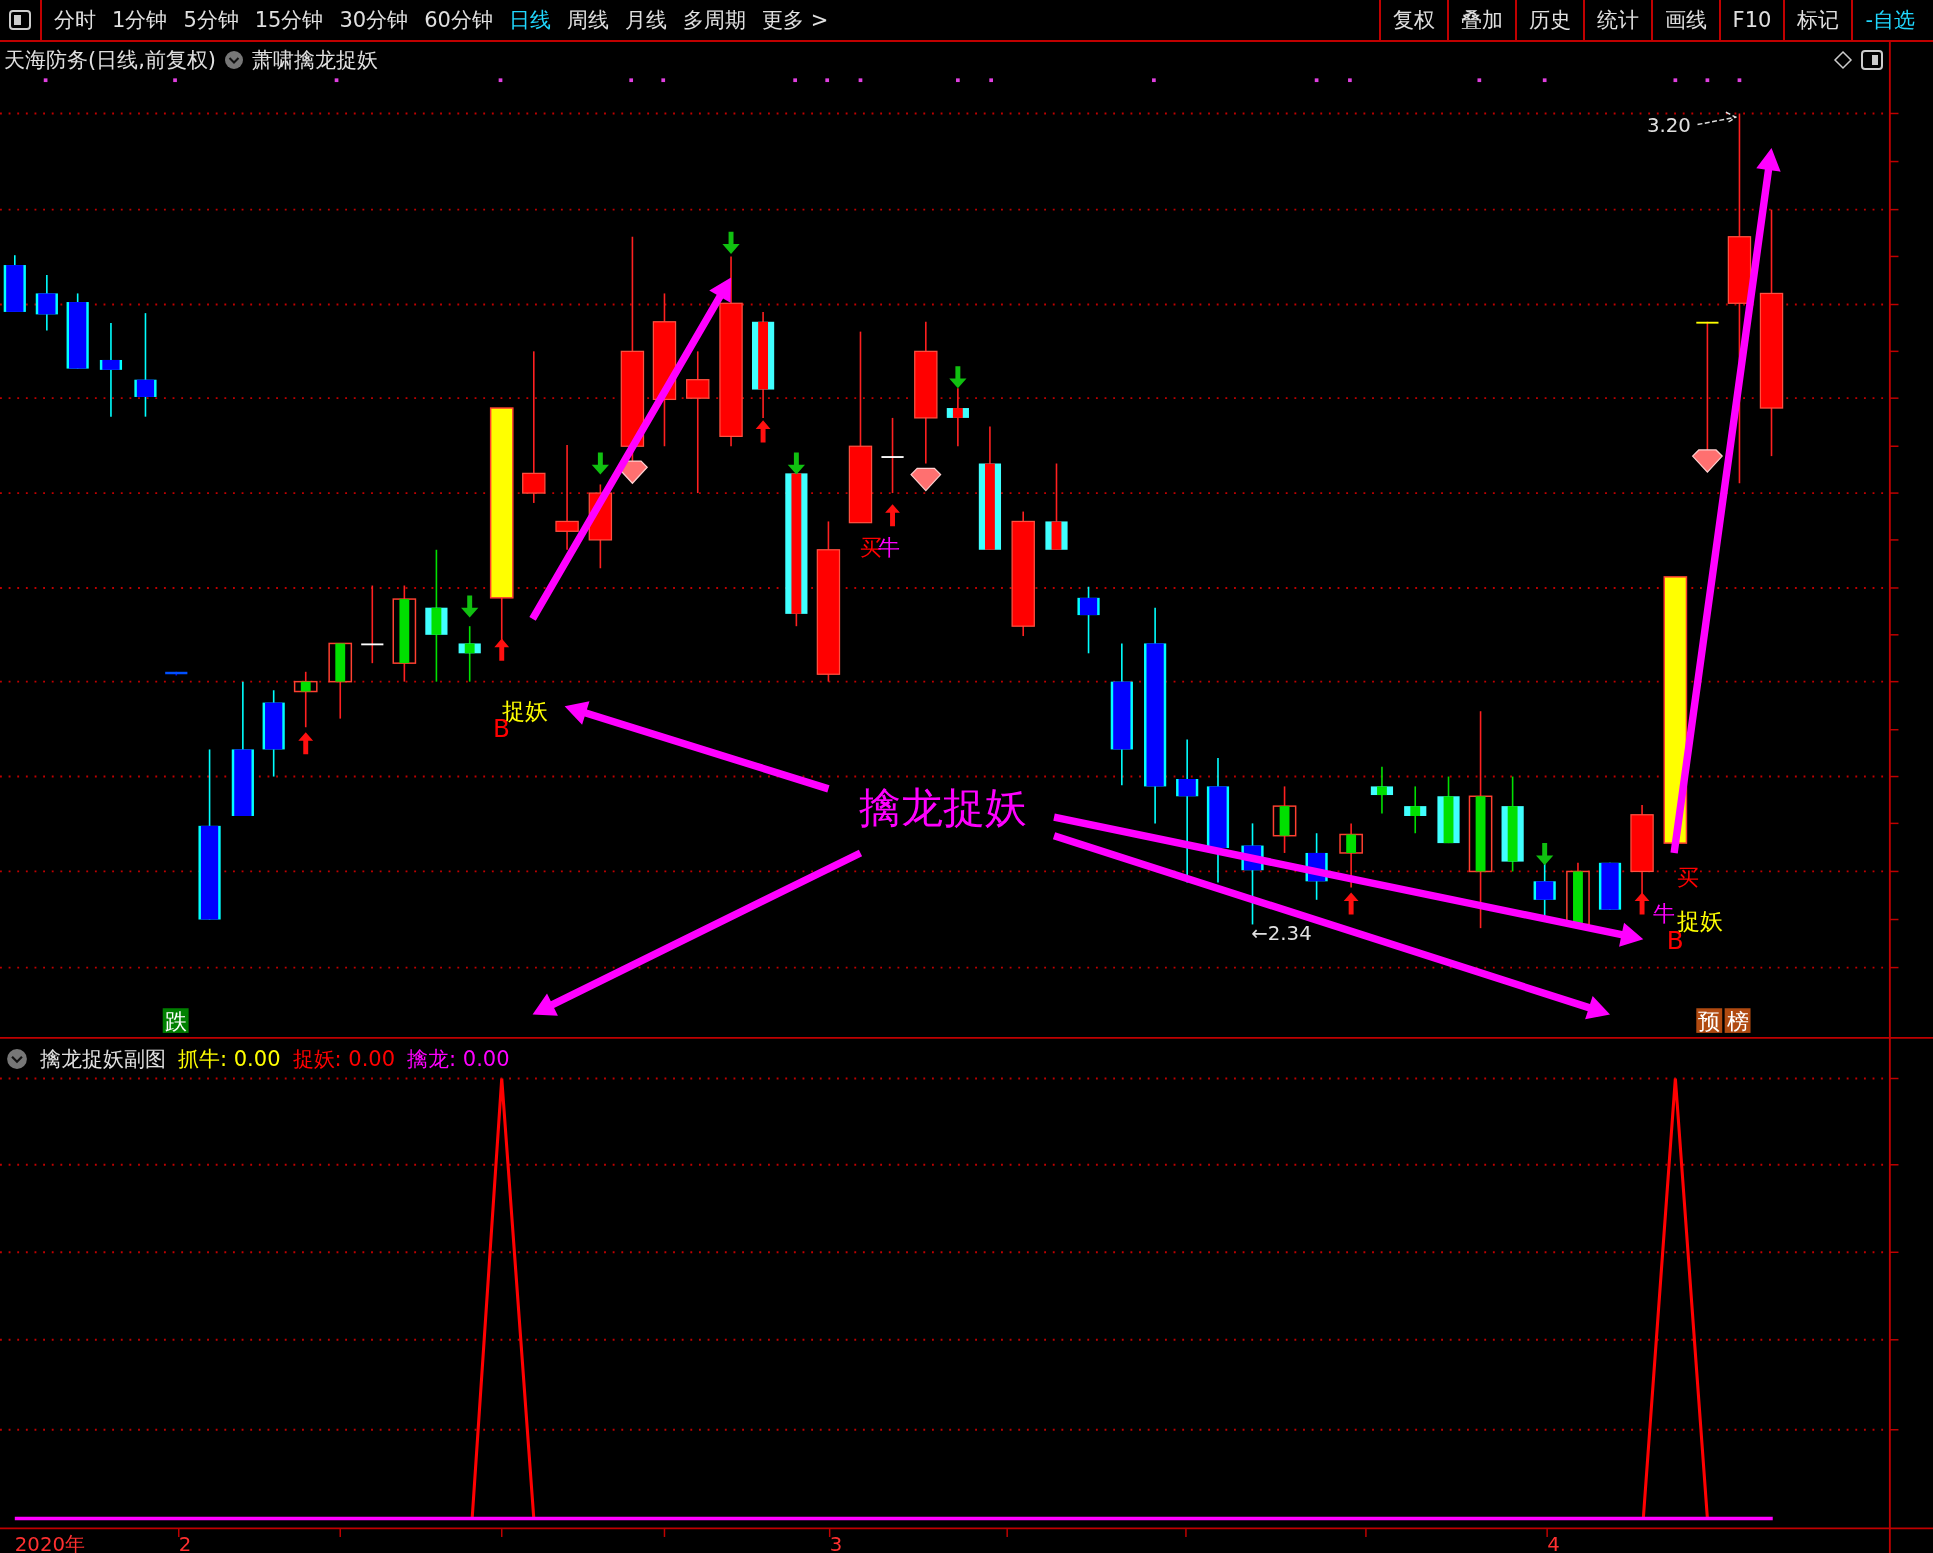  I want to click on price-label: ←2.34, so click(1281, 934).